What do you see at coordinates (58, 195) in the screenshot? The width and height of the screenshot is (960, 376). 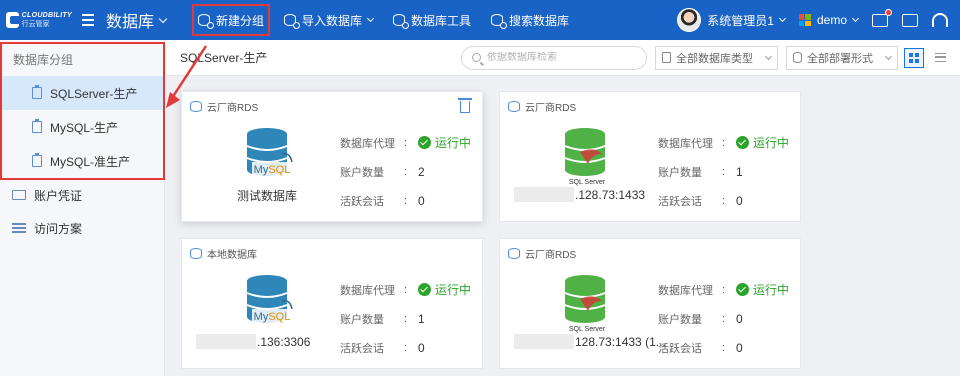 I see `sidebar-item-label: 账户凭证` at bounding box center [58, 195].